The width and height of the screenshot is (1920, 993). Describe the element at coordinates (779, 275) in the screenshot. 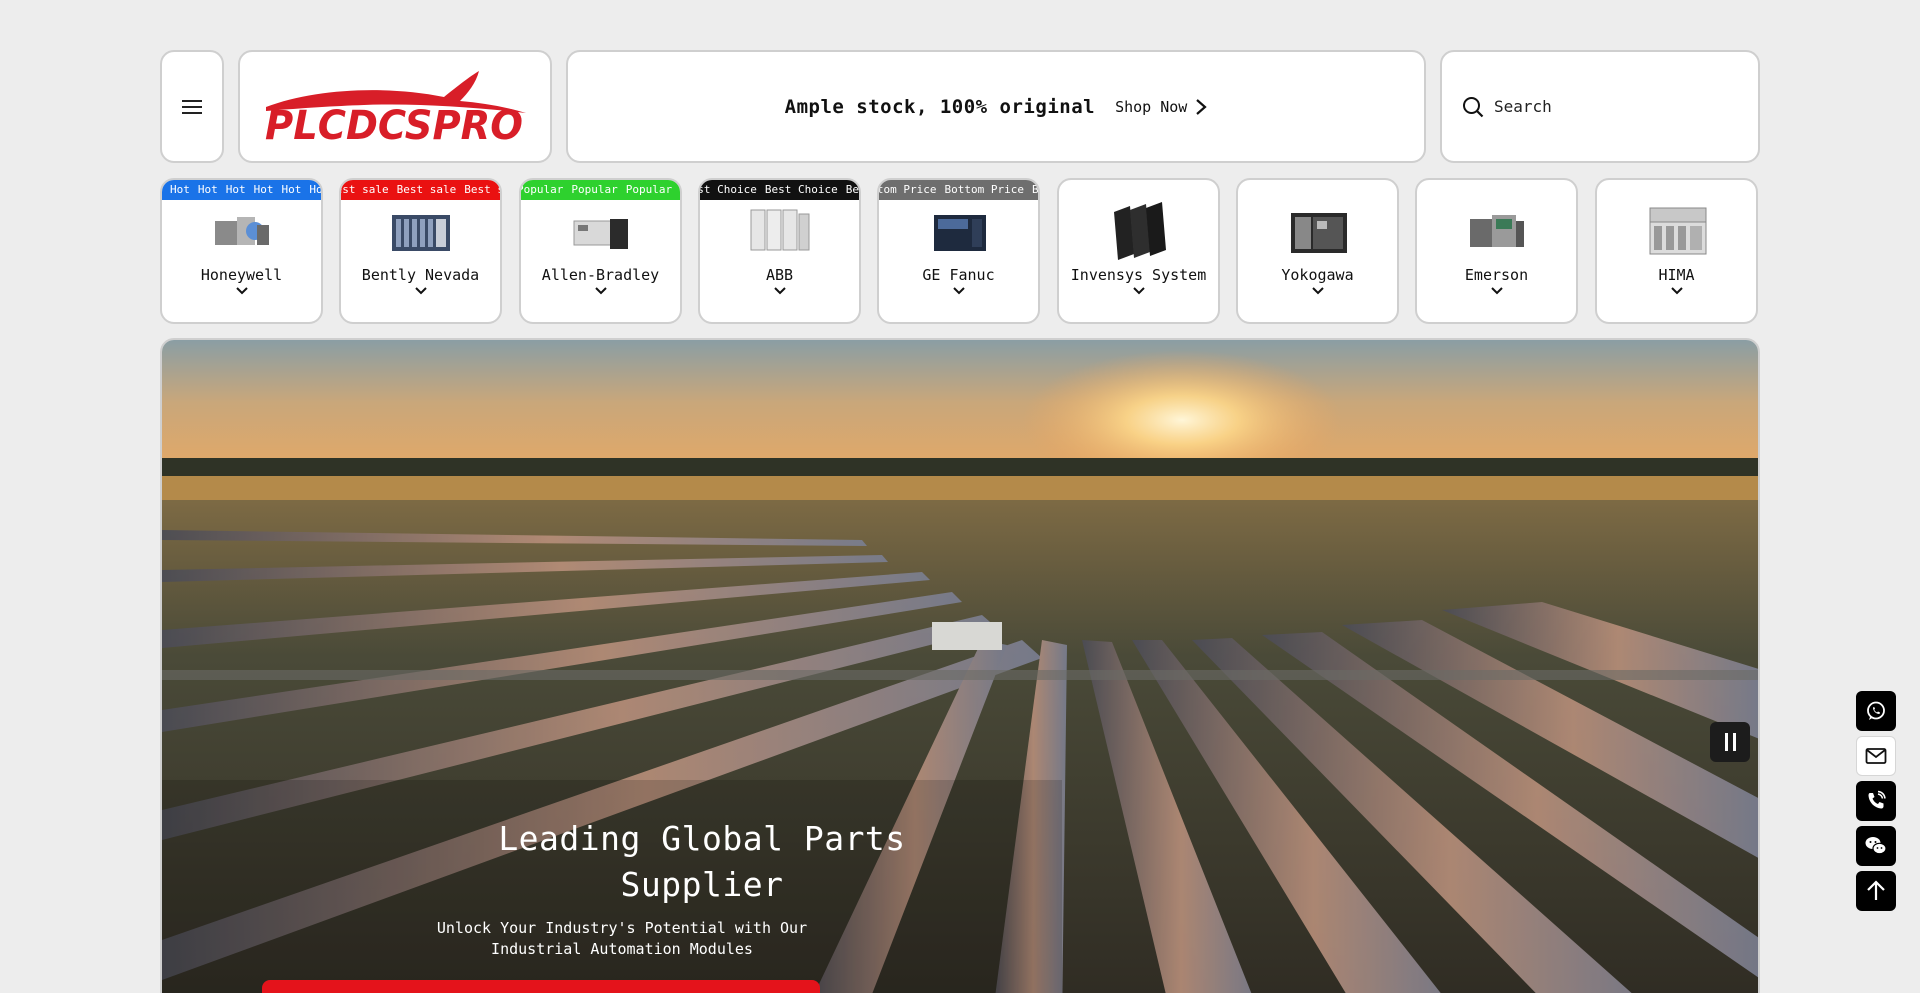

I see `brand-name: ABB` at that location.